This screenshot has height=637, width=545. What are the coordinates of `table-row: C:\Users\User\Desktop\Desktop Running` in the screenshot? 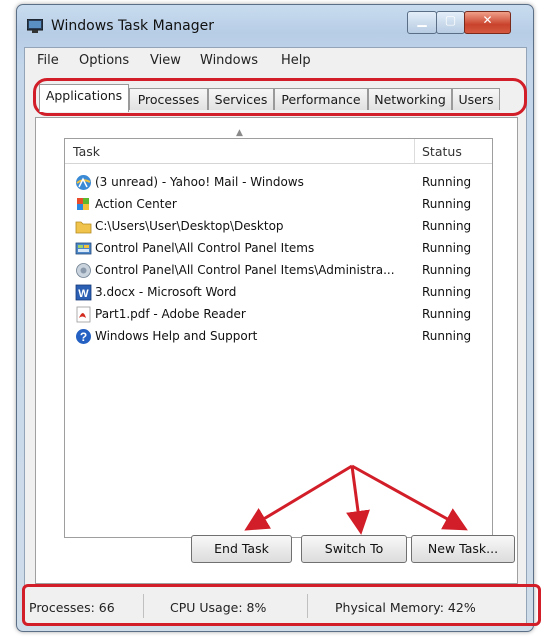 It's located at (278, 227).